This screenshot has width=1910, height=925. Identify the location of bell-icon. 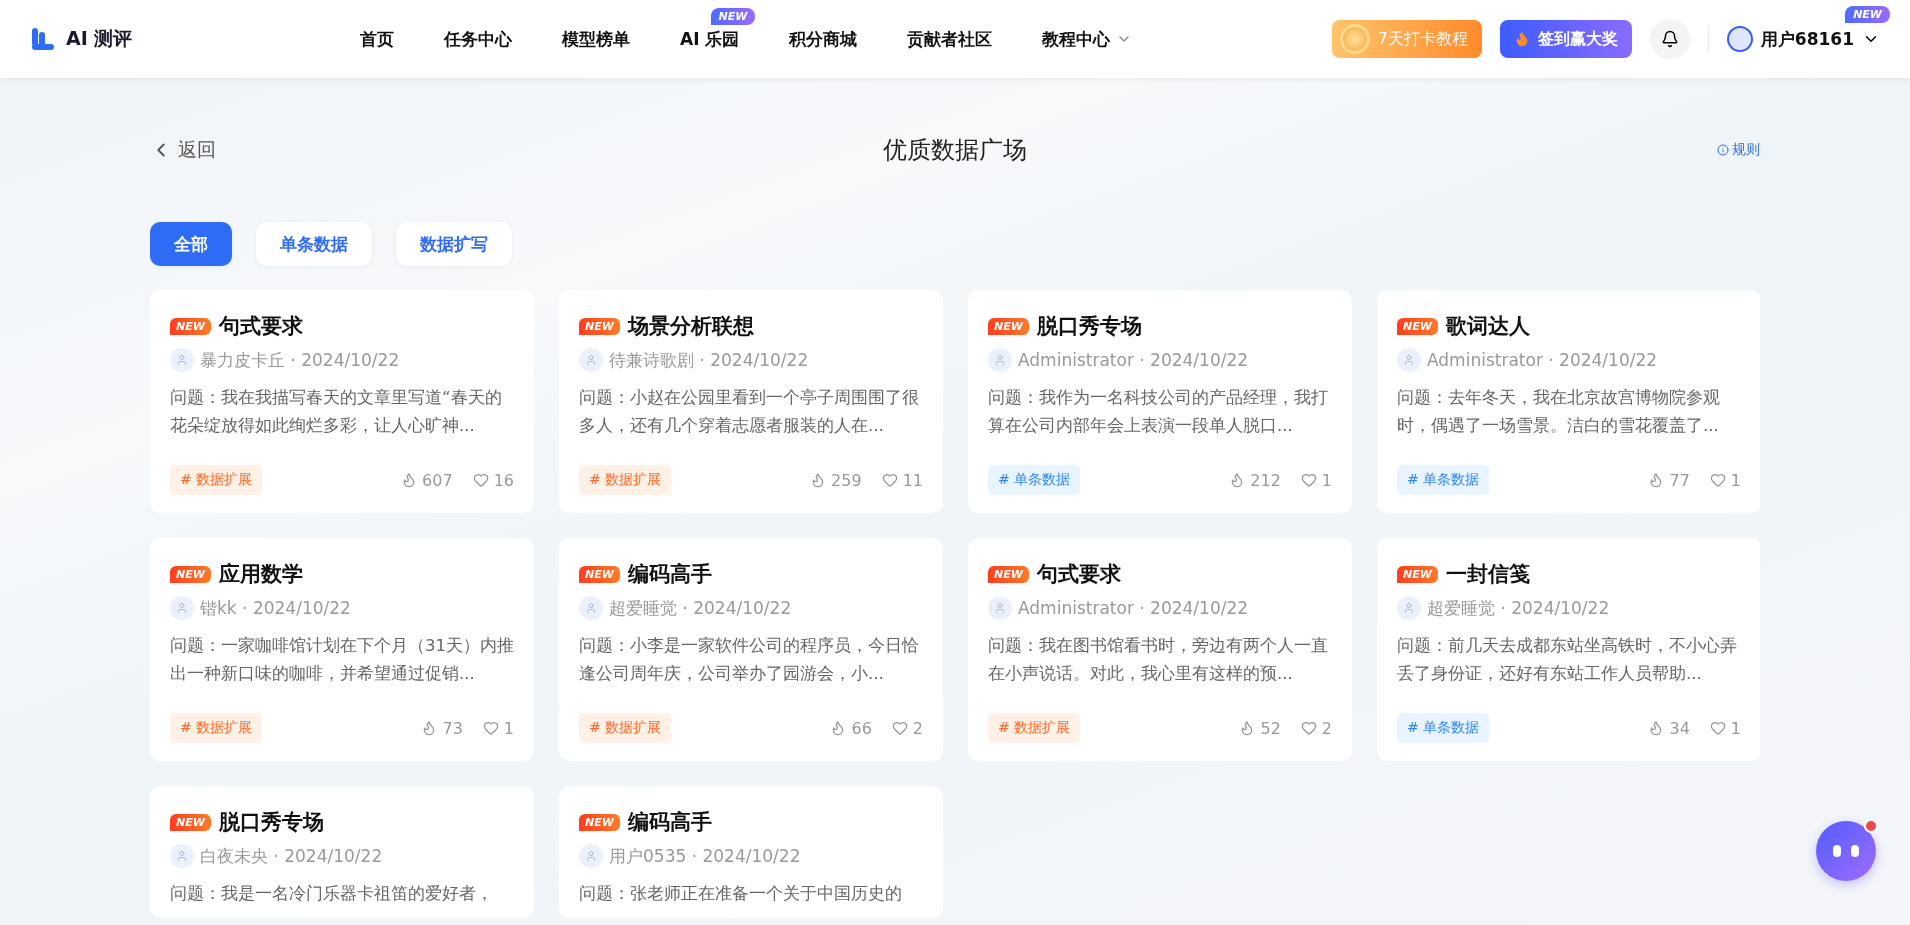
(1669, 39).